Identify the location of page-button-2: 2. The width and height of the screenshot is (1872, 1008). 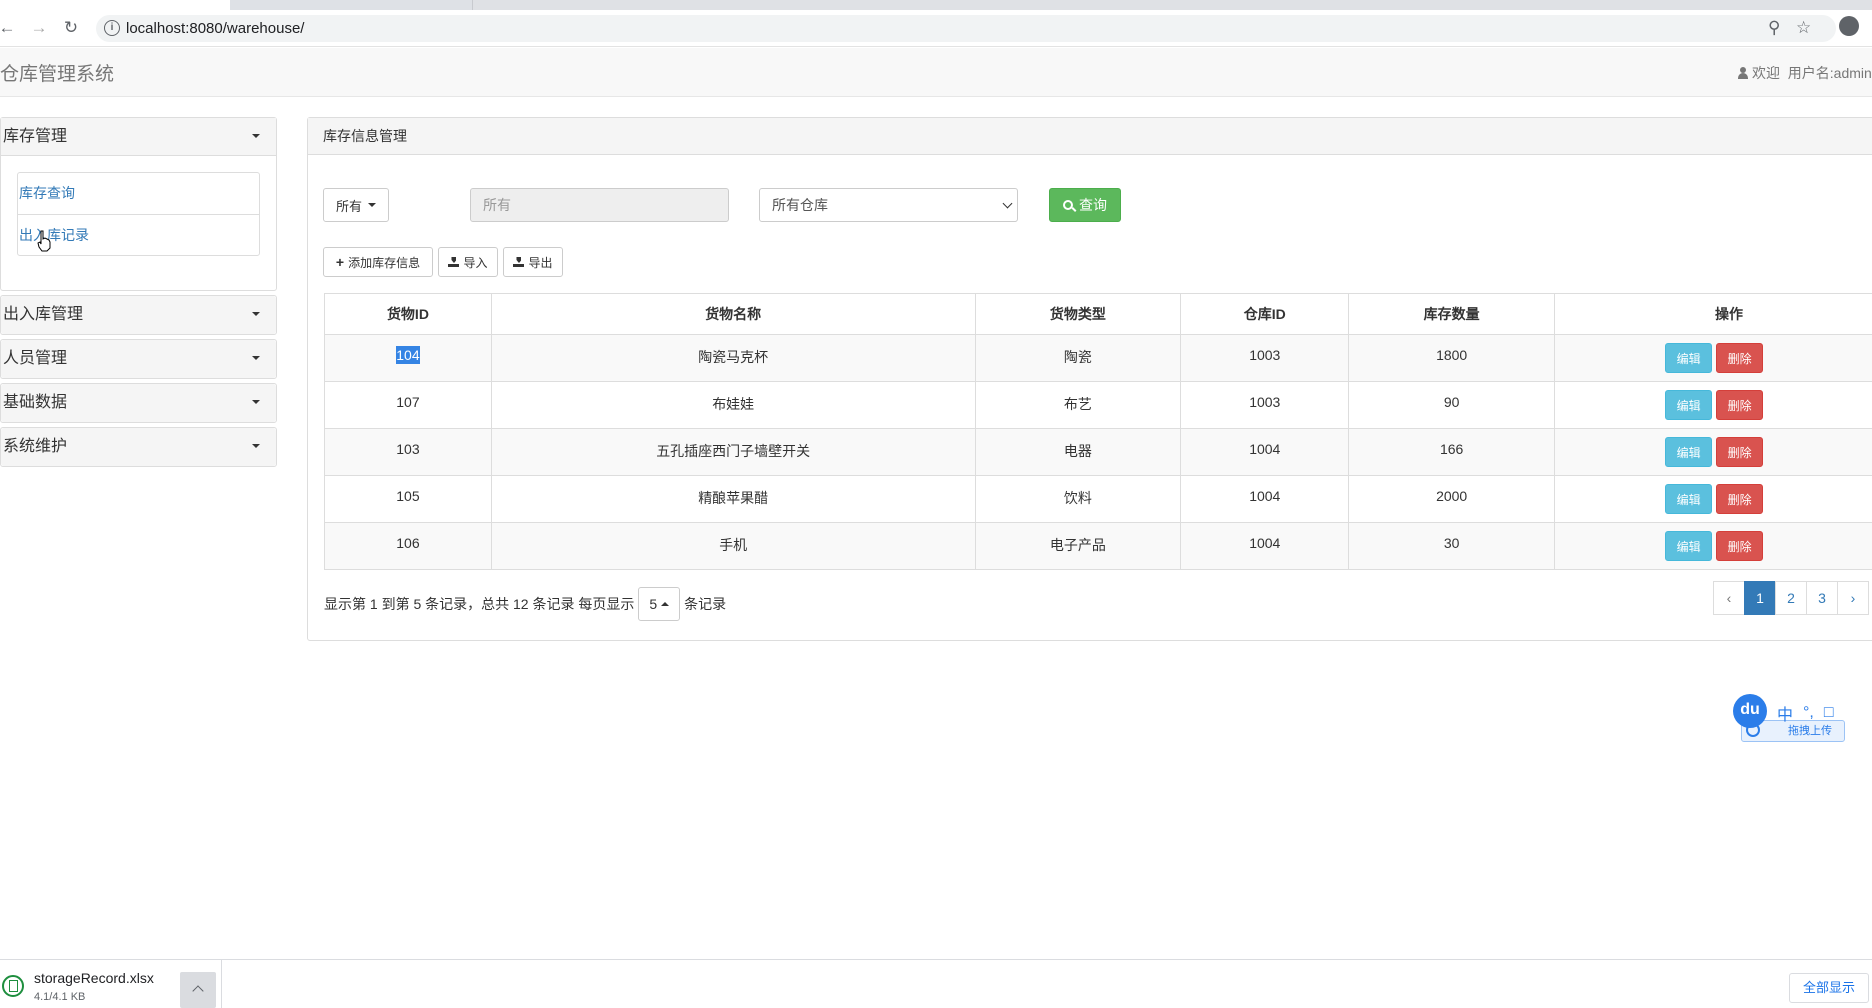
(1791, 598).